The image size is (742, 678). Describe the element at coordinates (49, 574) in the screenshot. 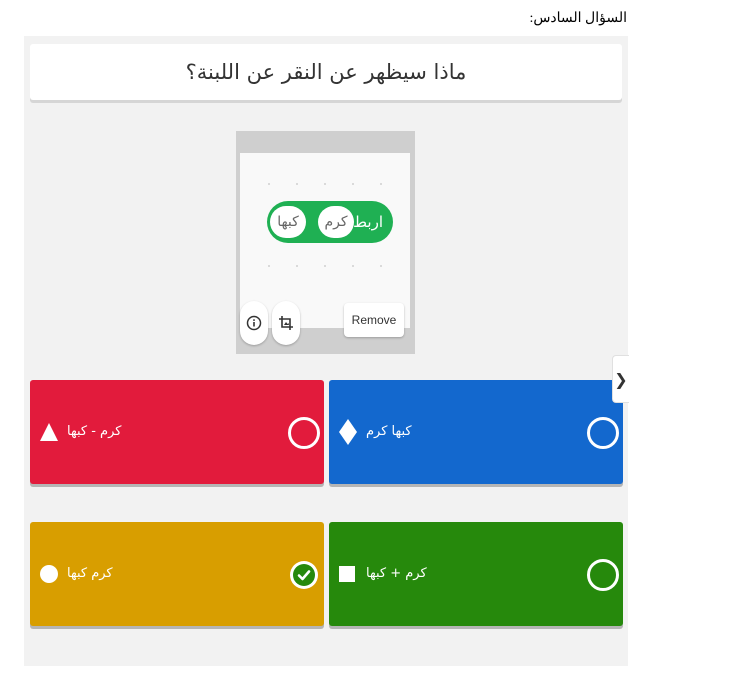

I see `circle-icon` at that location.